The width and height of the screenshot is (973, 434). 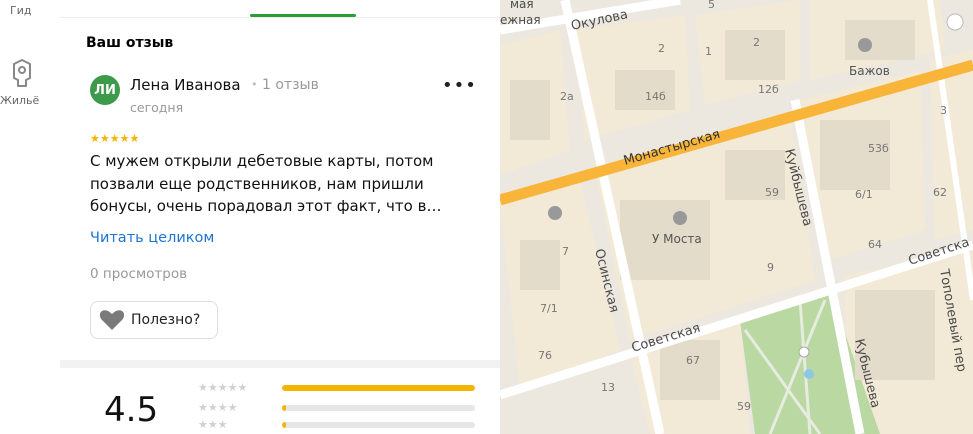 What do you see at coordinates (608, 387) in the screenshot?
I see `house-number: 13` at bounding box center [608, 387].